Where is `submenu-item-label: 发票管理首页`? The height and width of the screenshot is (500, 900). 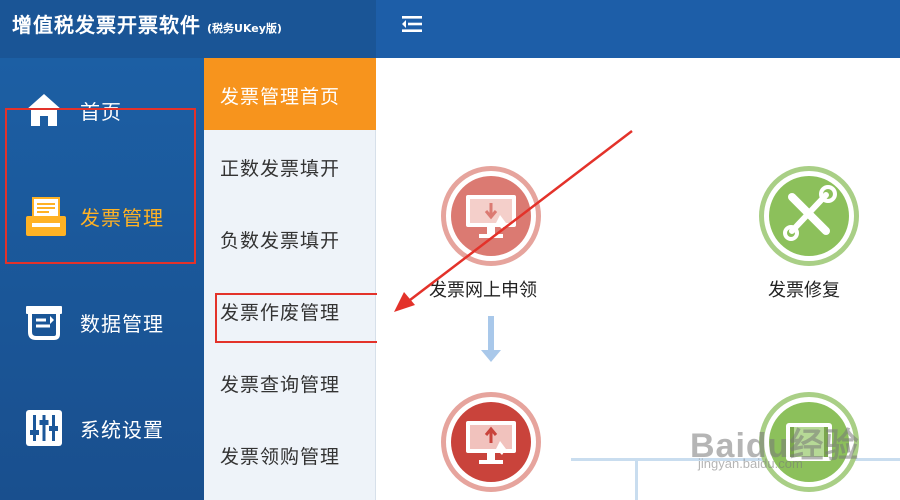
submenu-item-label: 发票管理首页 is located at coordinates (280, 97).